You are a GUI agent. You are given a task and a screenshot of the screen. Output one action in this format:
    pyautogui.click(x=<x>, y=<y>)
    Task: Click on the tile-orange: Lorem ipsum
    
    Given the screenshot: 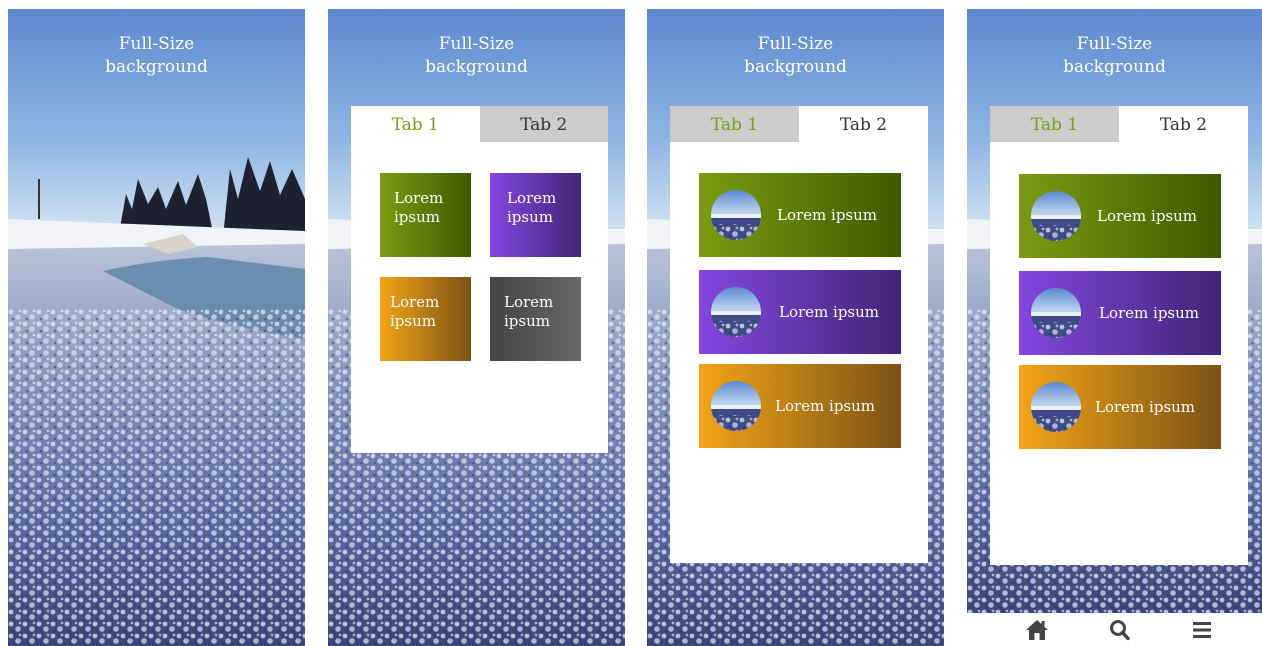 What is the action you would take?
    pyautogui.click(x=425, y=319)
    